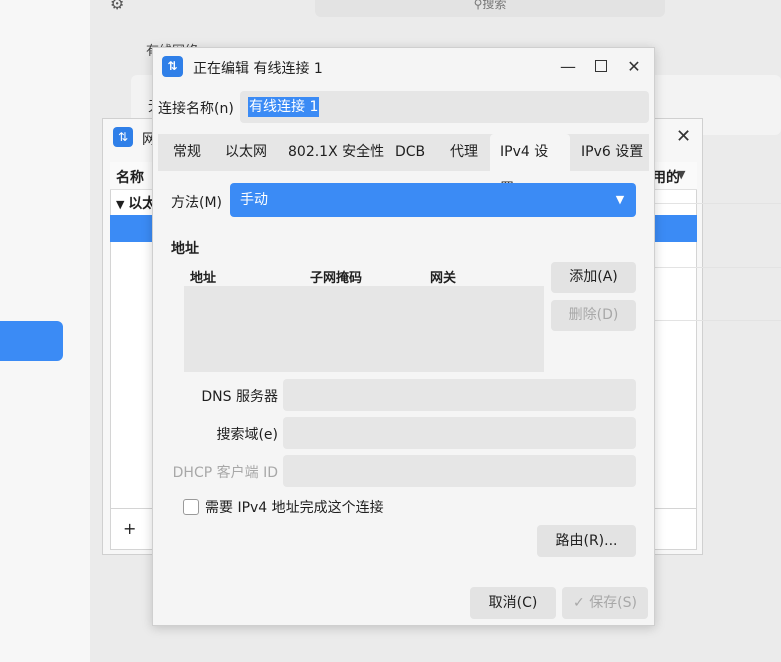  Describe the element at coordinates (246, 152) in the screenshot. I see `tab-ethernet: 以太网` at that location.